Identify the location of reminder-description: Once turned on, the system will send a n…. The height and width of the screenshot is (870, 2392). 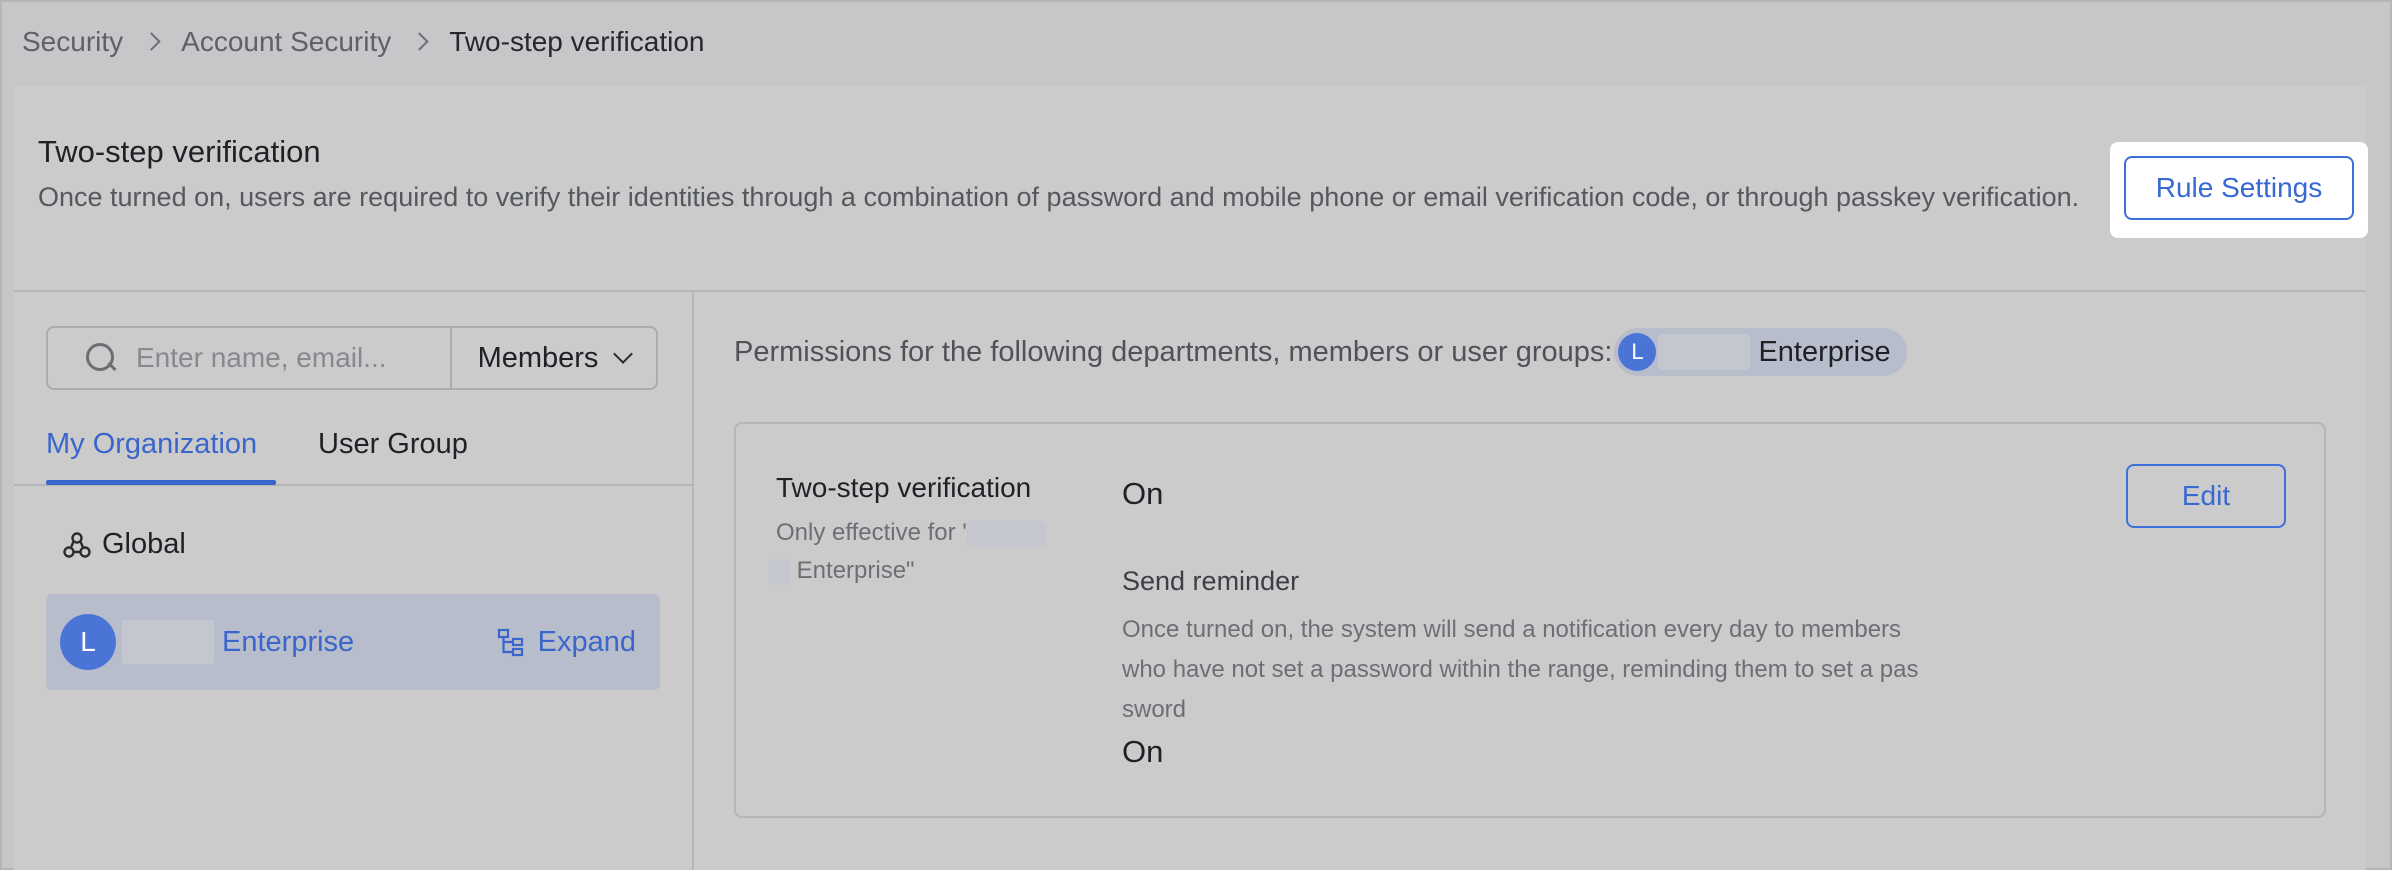
(1520, 669).